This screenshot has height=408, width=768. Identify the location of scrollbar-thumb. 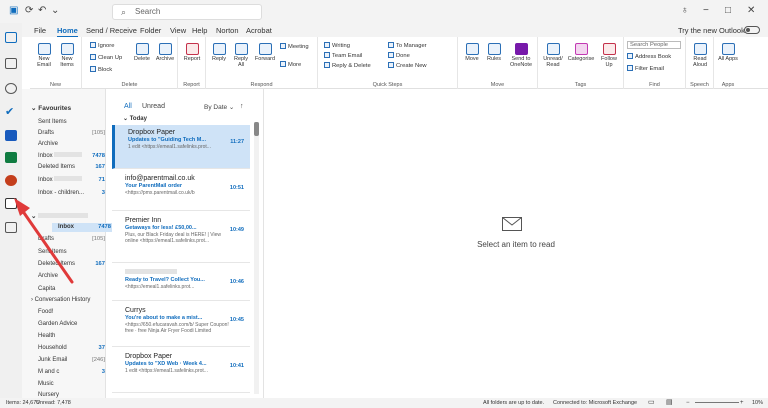
(256, 129).